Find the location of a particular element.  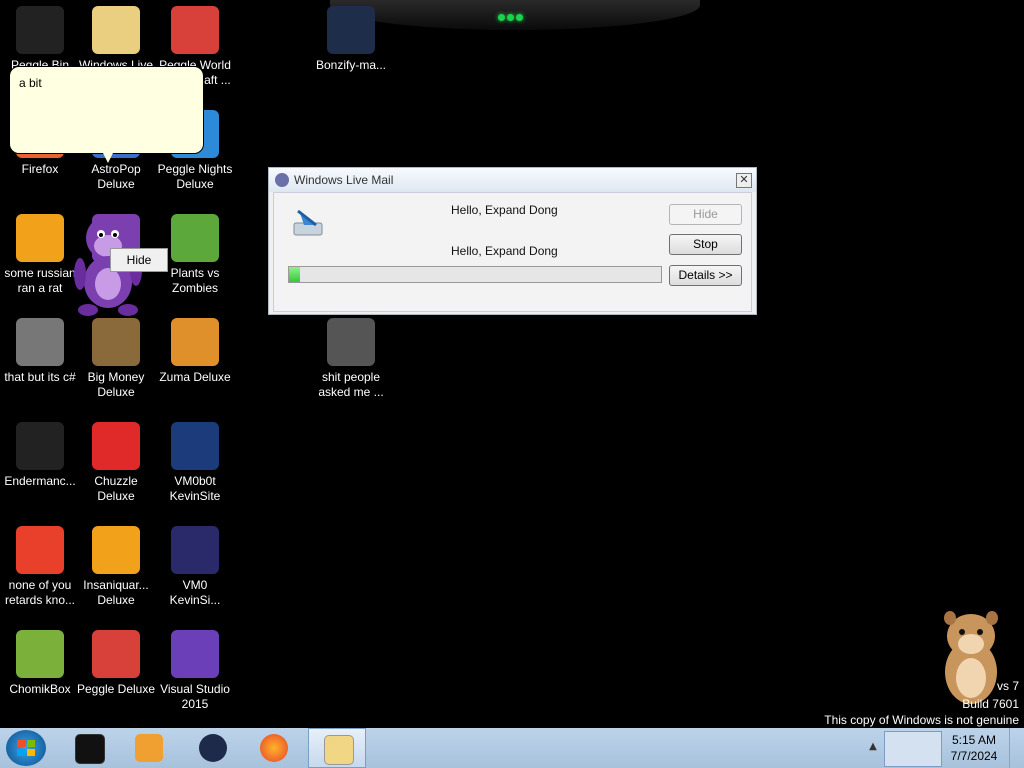

desktop-icon-insaniquarium: Insaniquar... Deluxe is located at coordinates (116, 567).